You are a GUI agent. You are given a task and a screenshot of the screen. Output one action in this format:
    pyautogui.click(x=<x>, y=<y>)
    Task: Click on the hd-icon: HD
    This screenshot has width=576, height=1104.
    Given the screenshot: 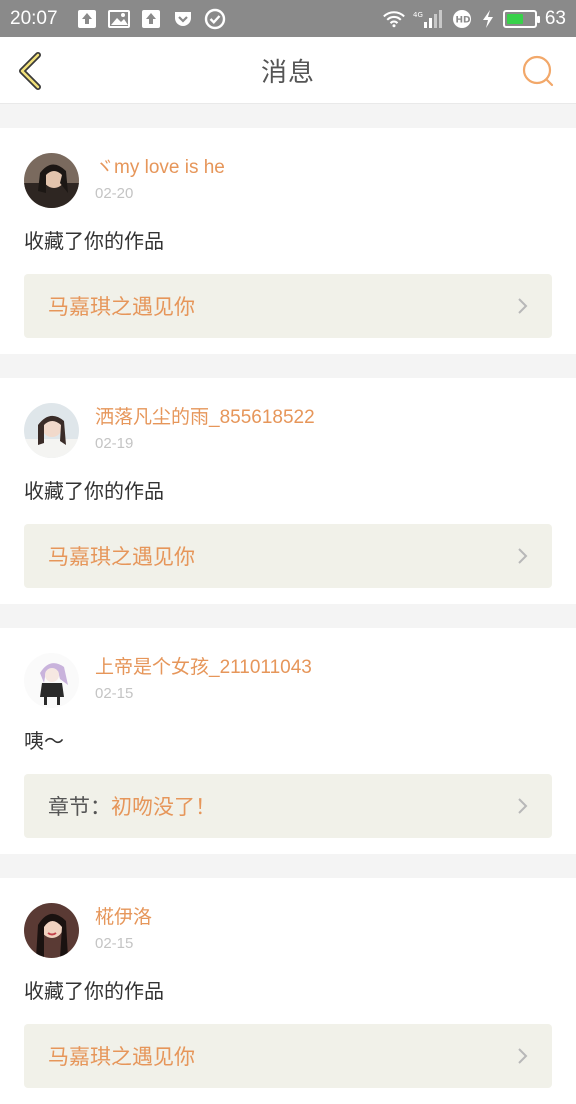 What is the action you would take?
    pyautogui.click(x=462, y=19)
    